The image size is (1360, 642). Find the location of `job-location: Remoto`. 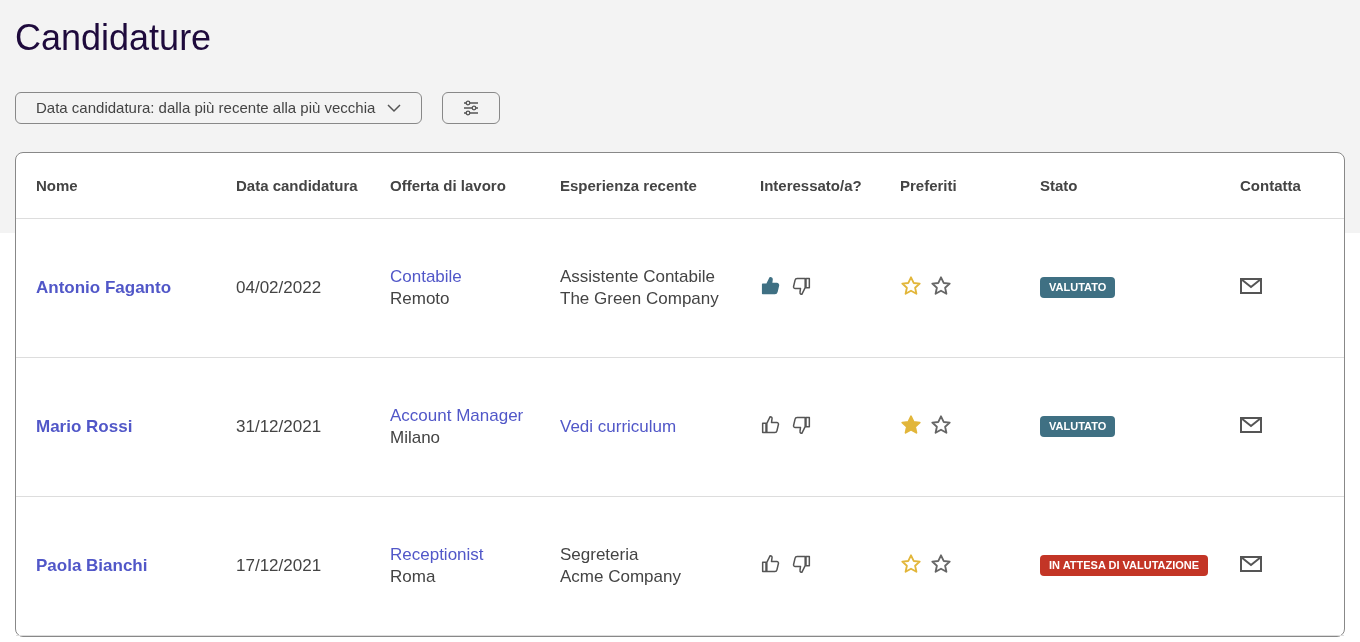

job-location: Remoto is located at coordinates (420, 299).